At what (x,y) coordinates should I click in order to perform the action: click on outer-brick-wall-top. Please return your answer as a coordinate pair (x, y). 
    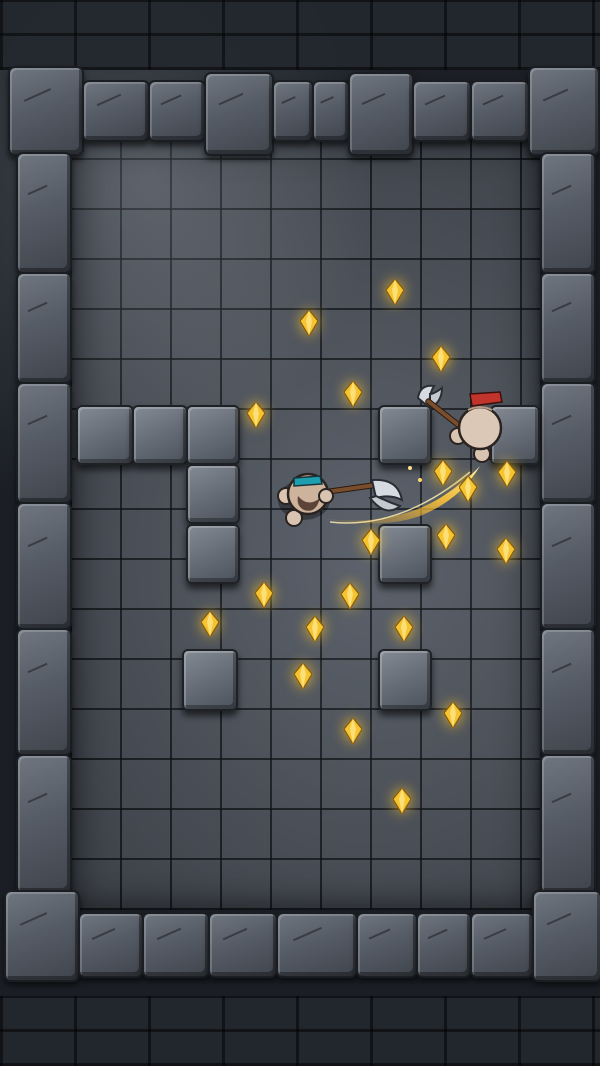
    Looking at the image, I should click on (300, 35).